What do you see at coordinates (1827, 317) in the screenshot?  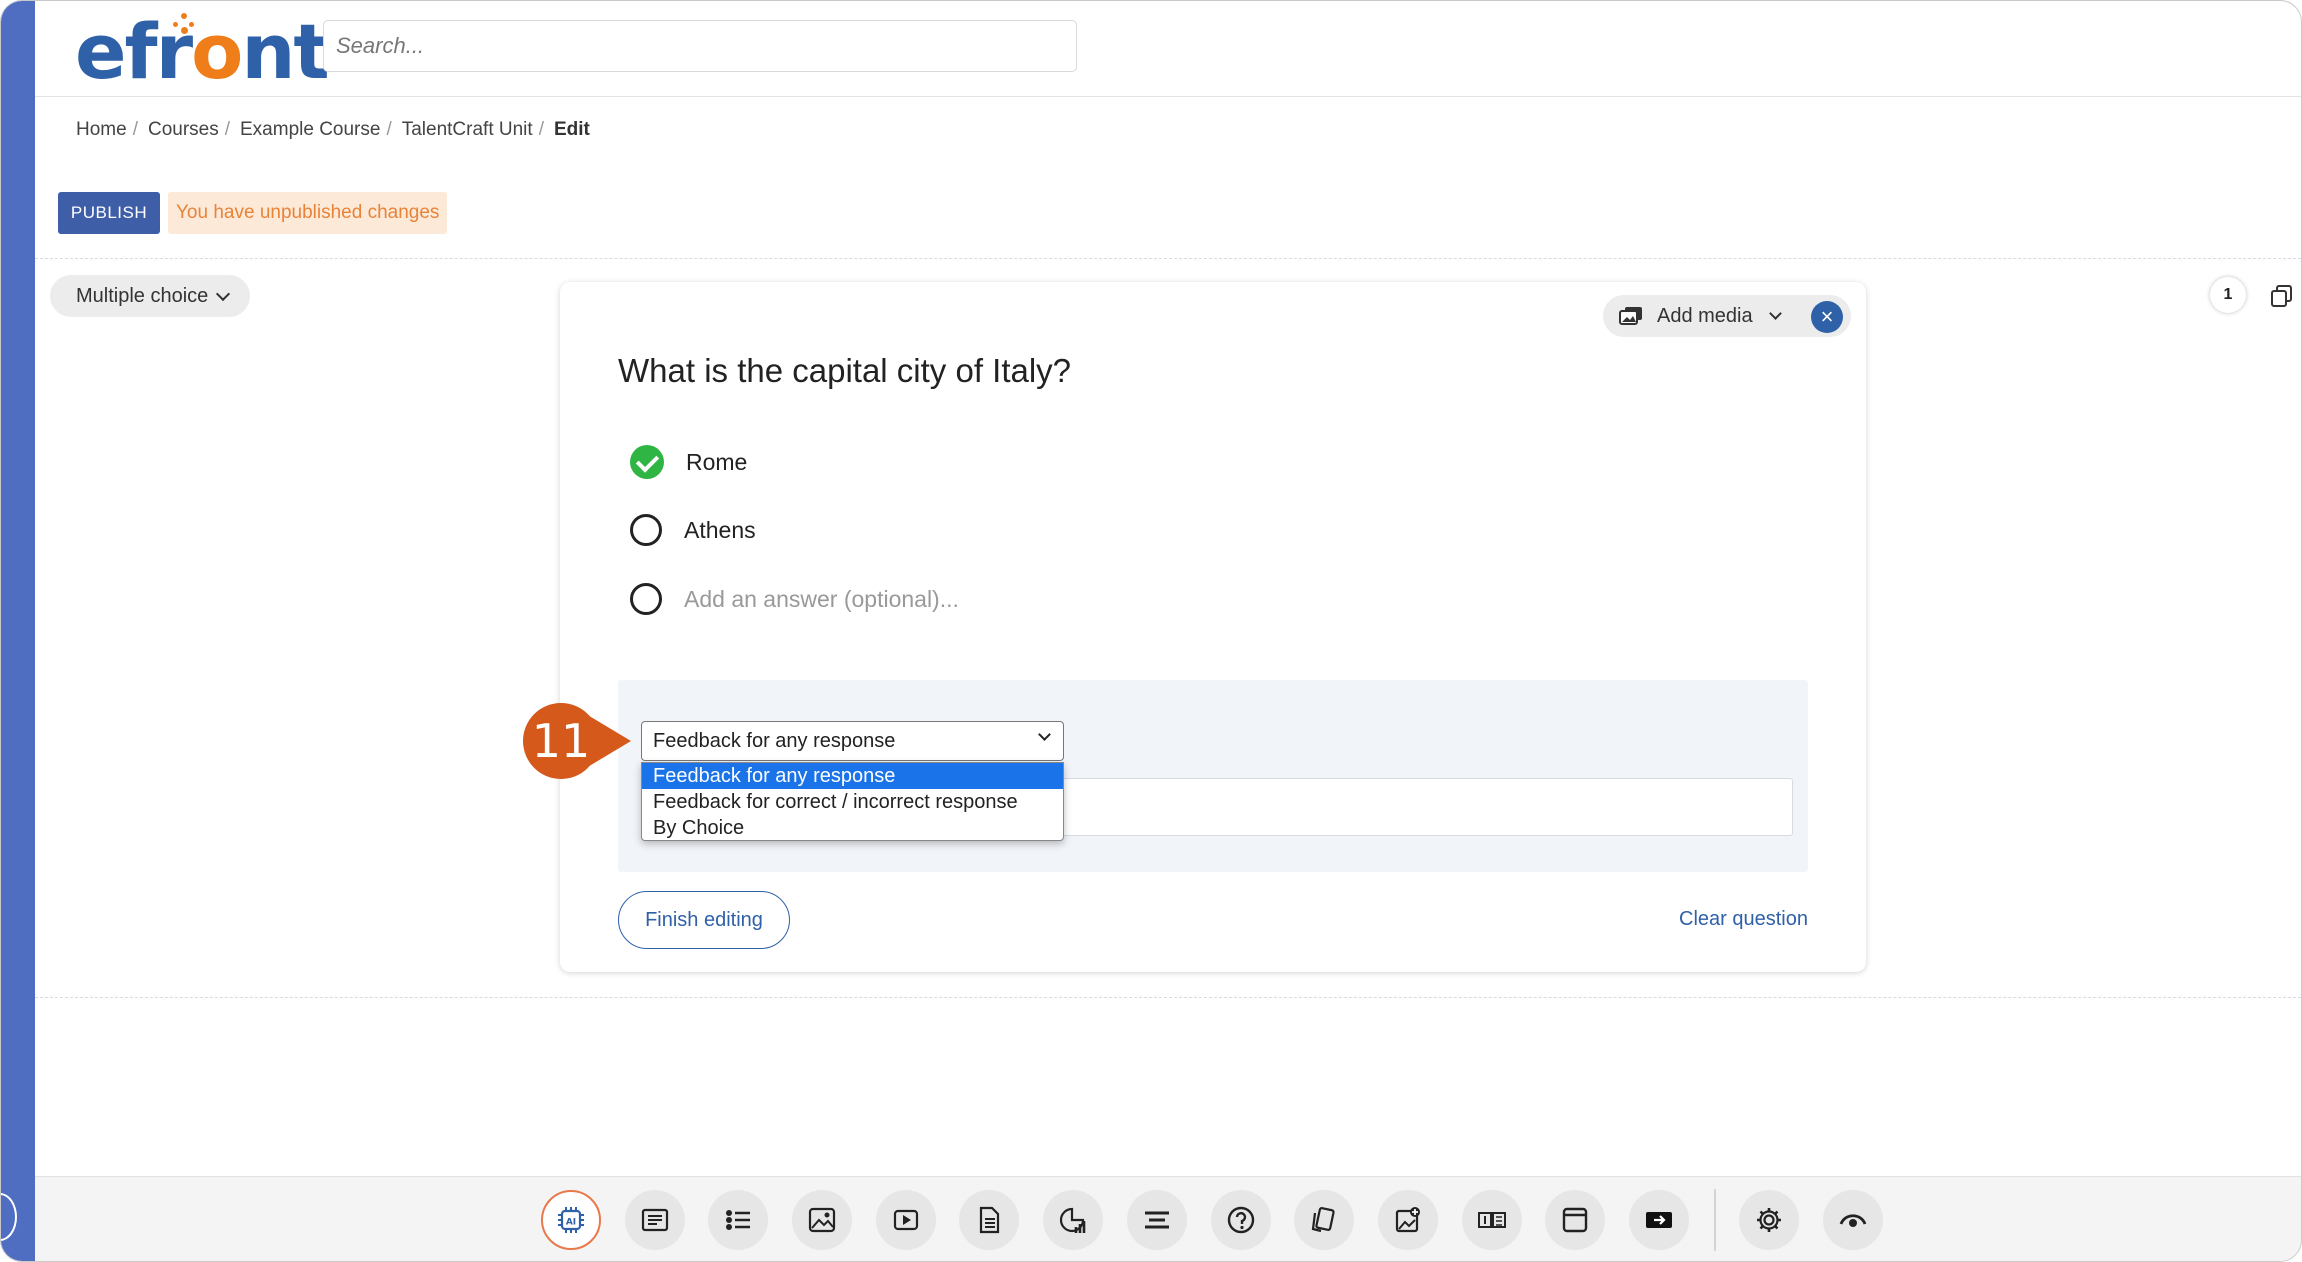 I see `close-icon: ×` at bounding box center [1827, 317].